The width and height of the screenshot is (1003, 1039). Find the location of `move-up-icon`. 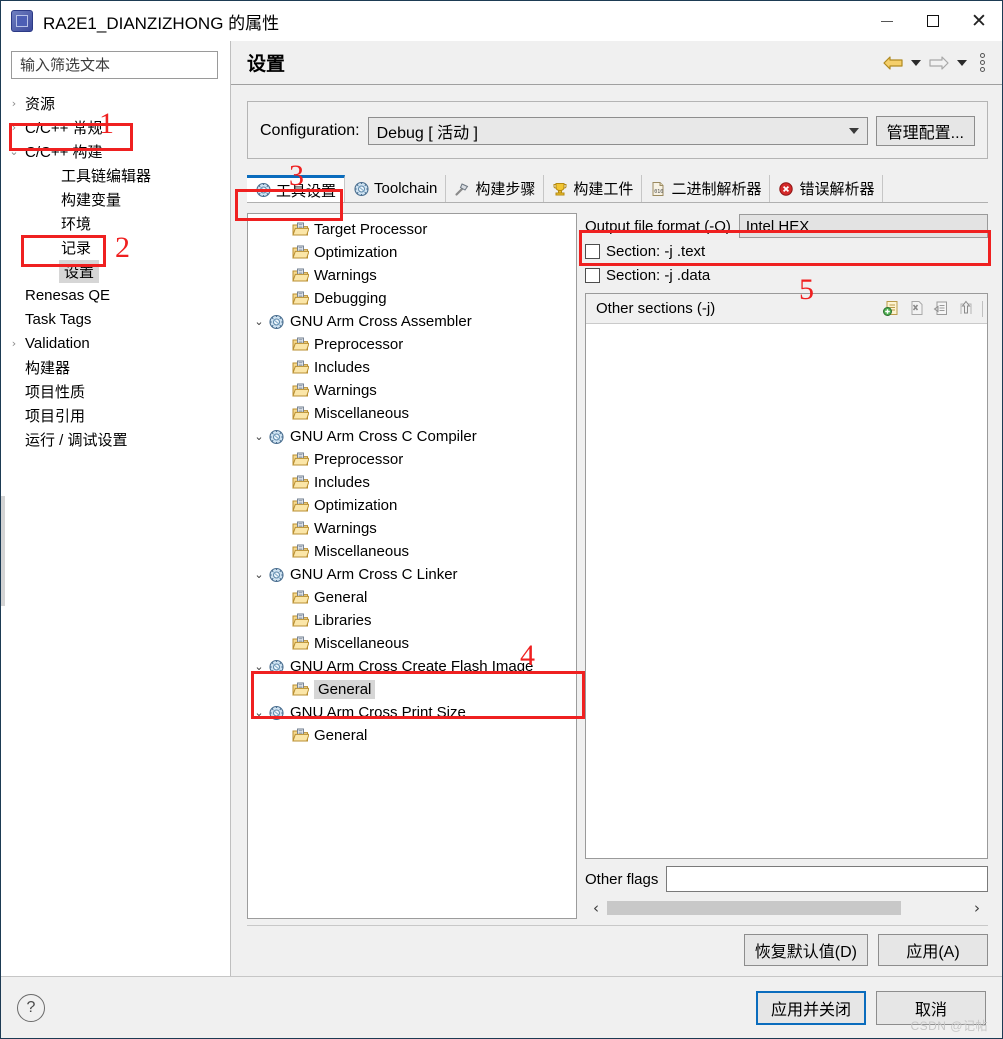

move-up-icon is located at coordinates (966, 309).